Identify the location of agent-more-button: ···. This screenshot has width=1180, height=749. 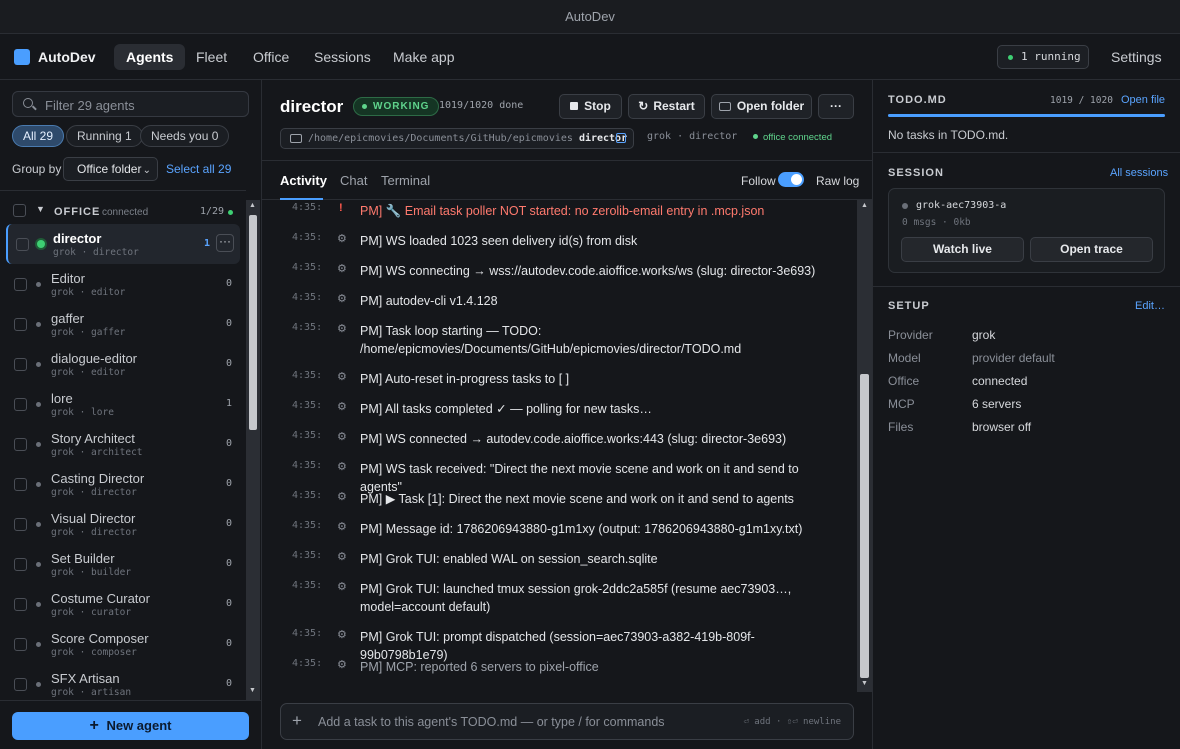
(225, 243).